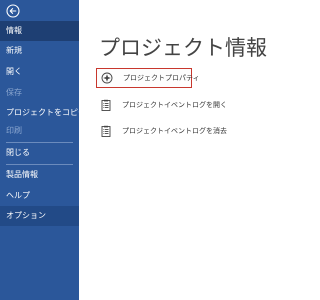 This screenshot has width=320, height=300. I want to click on open-event-log-button: プロジェクトイベントログを開く, so click(161, 105).